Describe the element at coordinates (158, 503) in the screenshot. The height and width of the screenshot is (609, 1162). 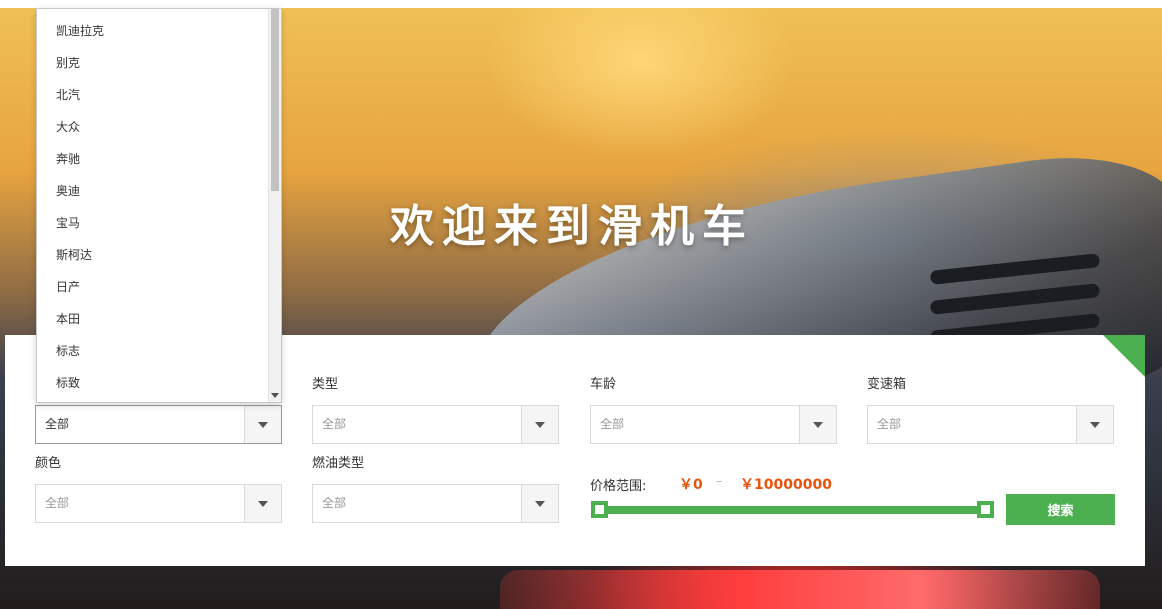
I see `color-select: 全部` at that location.